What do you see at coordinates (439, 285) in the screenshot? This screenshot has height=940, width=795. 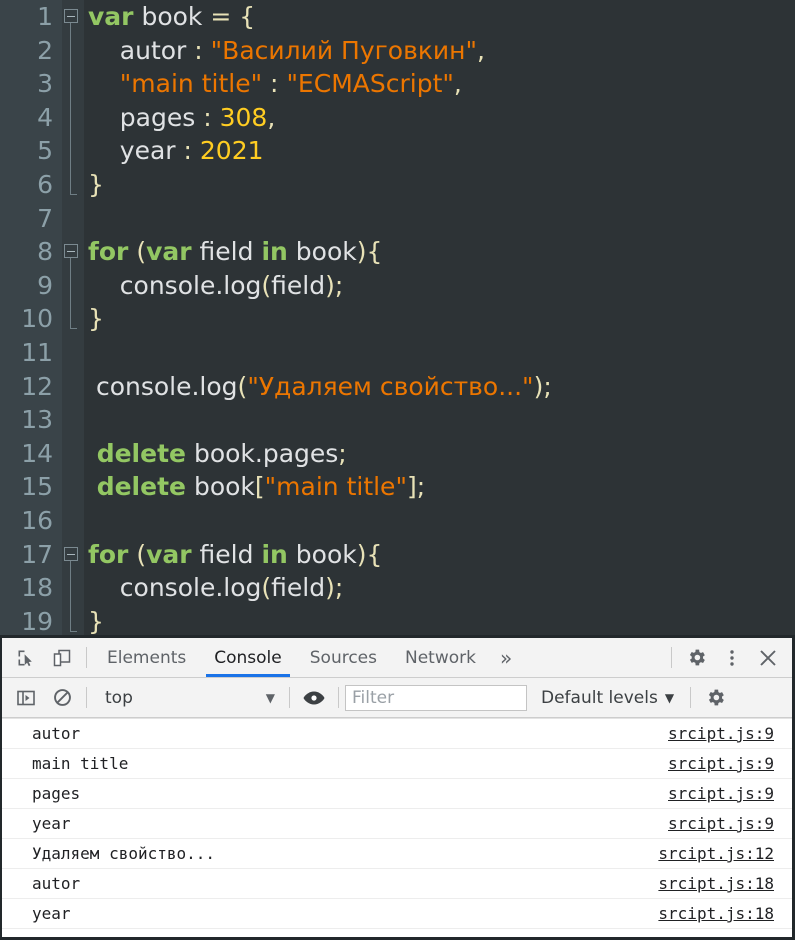 I see `code-text: console.log(field);` at bounding box center [439, 285].